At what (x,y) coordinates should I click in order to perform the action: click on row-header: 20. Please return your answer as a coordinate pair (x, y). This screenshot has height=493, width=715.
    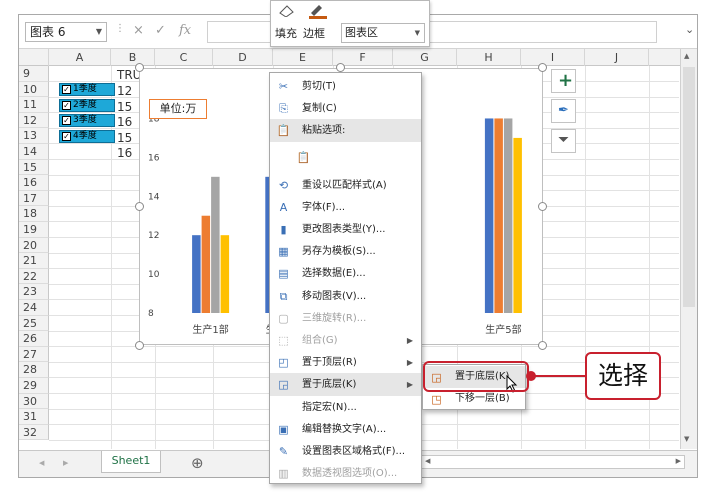
    Looking at the image, I should click on (34, 245).